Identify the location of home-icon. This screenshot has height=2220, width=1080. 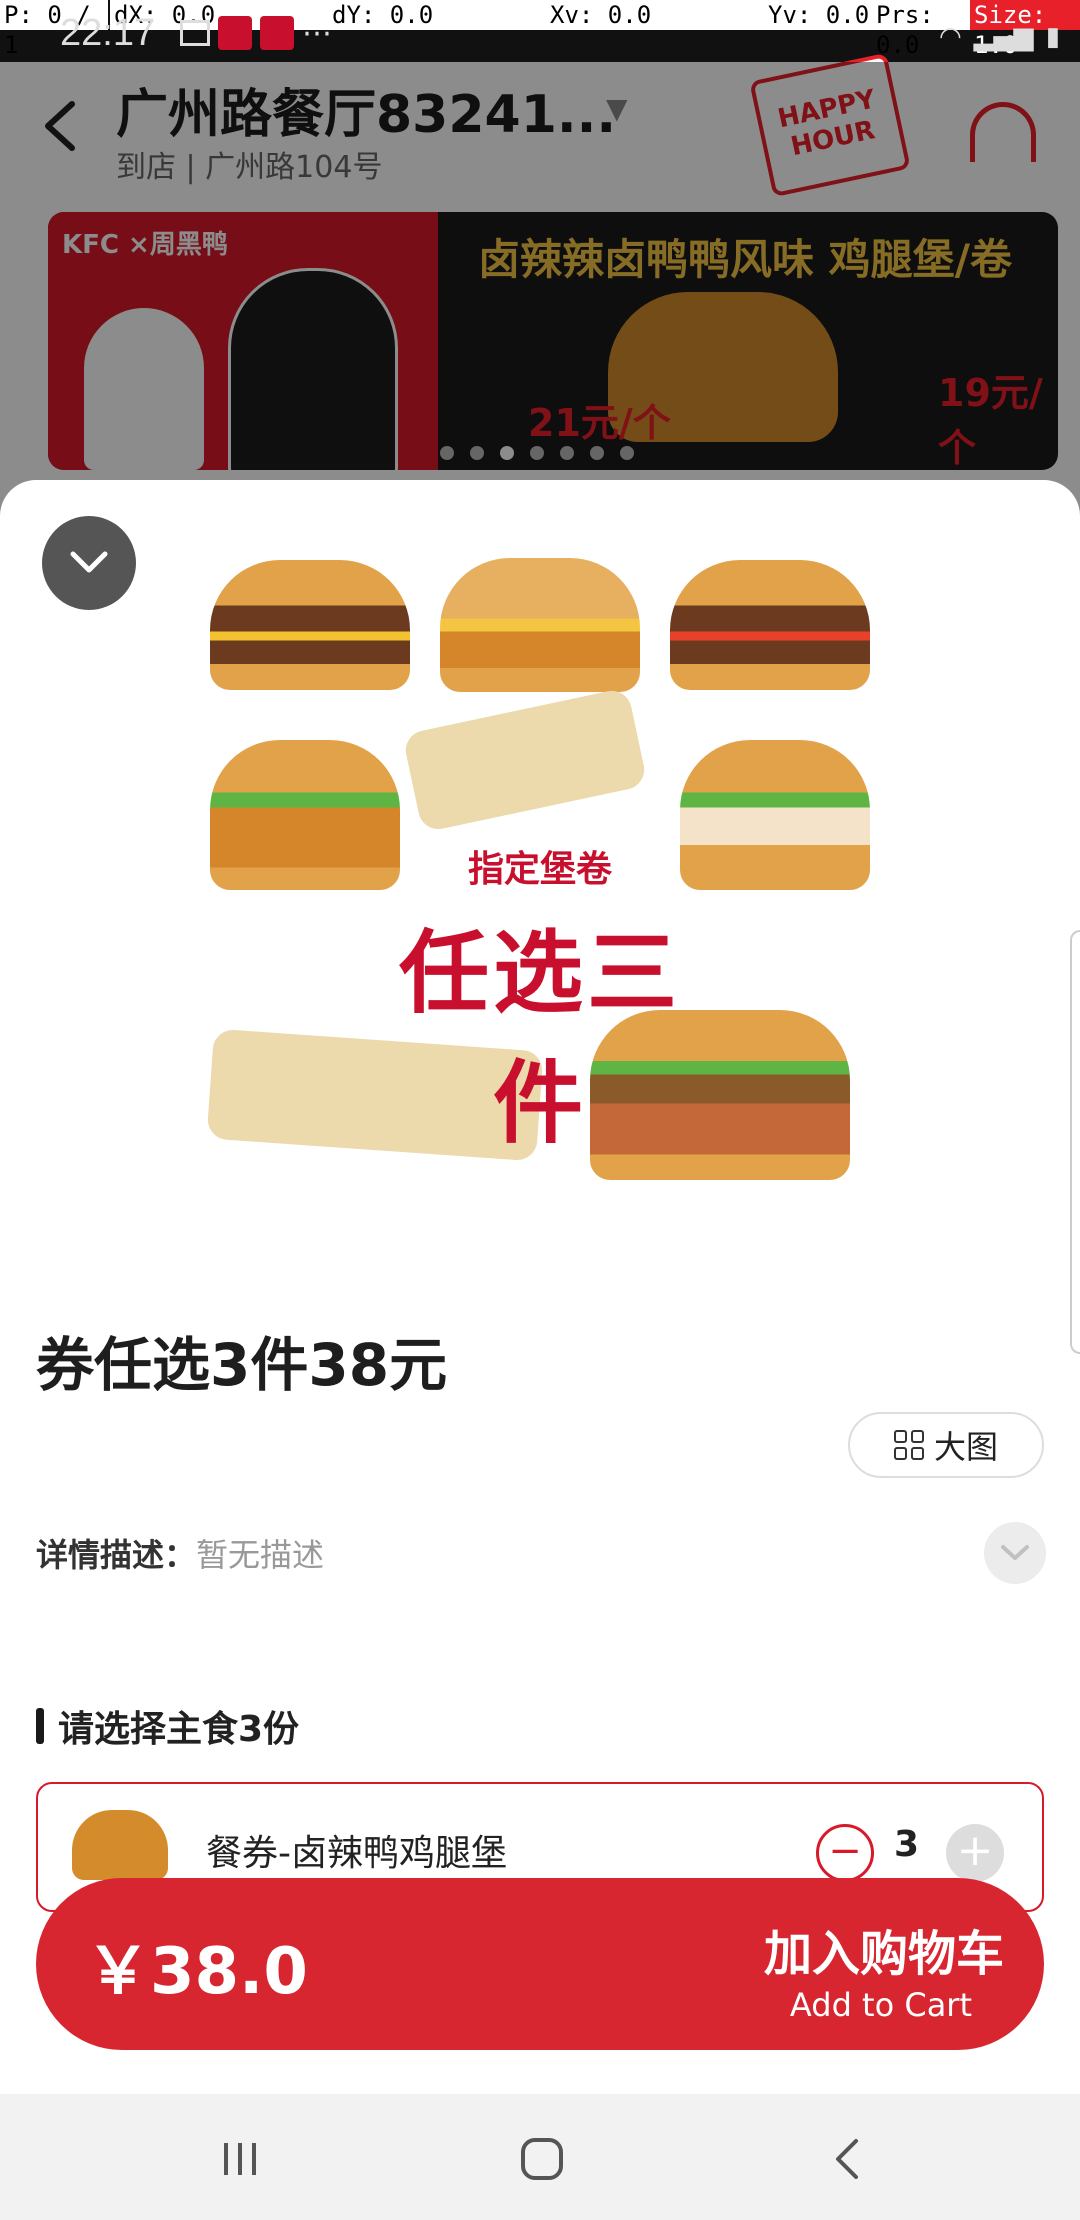
(542, 2159).